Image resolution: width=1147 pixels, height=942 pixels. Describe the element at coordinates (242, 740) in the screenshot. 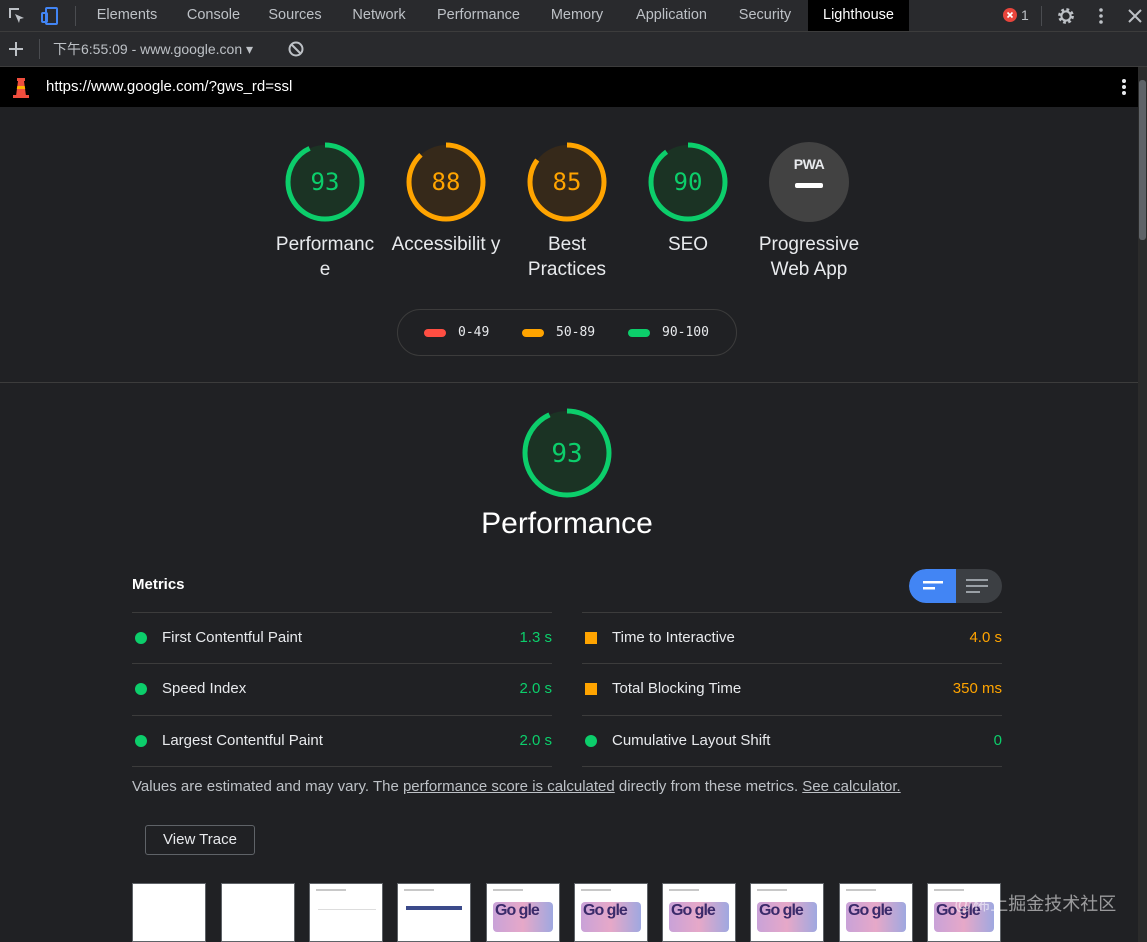

I see `metric-label: Largest Contentful Paint` at that location.